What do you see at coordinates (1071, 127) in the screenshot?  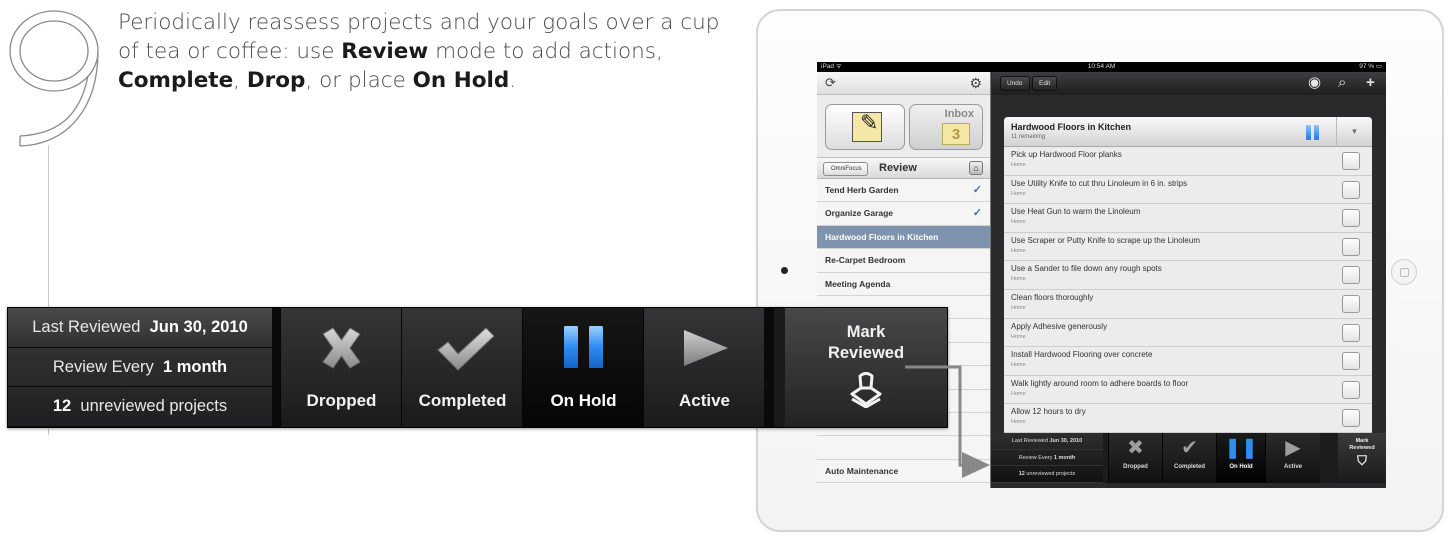 I see `project-title: Hardwood Floors in Kitchen` at bounding box center [1071, 127].